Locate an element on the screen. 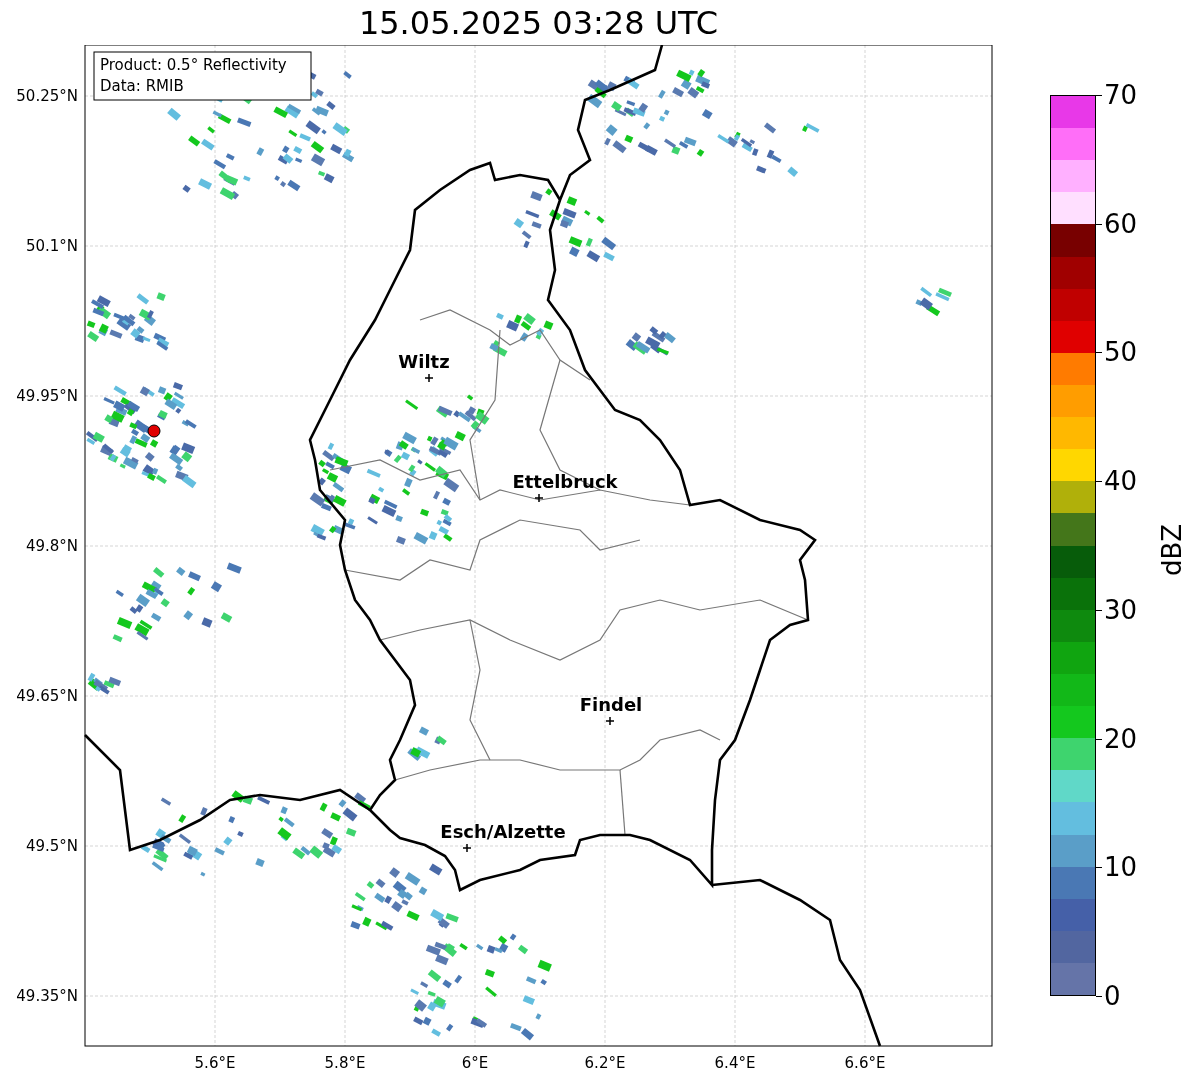 The image size is (1184, 1081). city-label: Ettelbruck is located at coordinates (565, 481).